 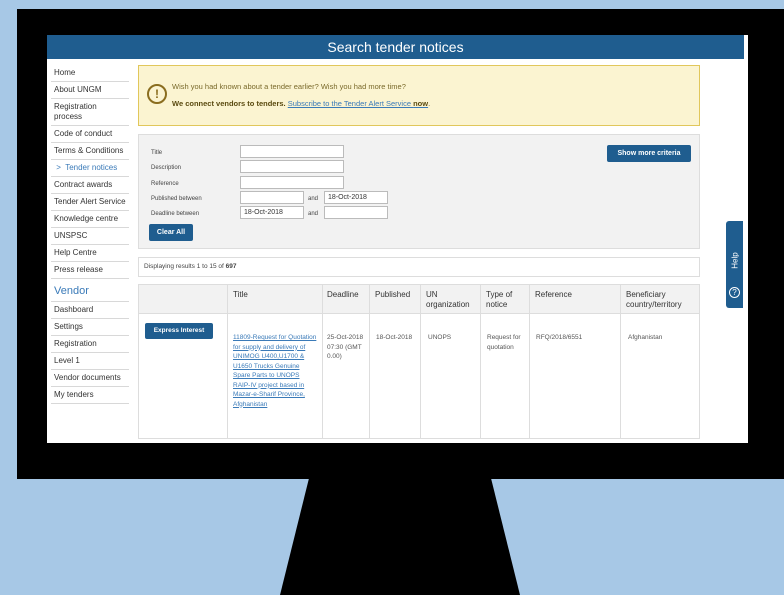 What do you see at coordinates (229, 103) in the screenshot?
I see `alert-bold-text: We connect vendors to tenders.` at bounding box center [229, 103].